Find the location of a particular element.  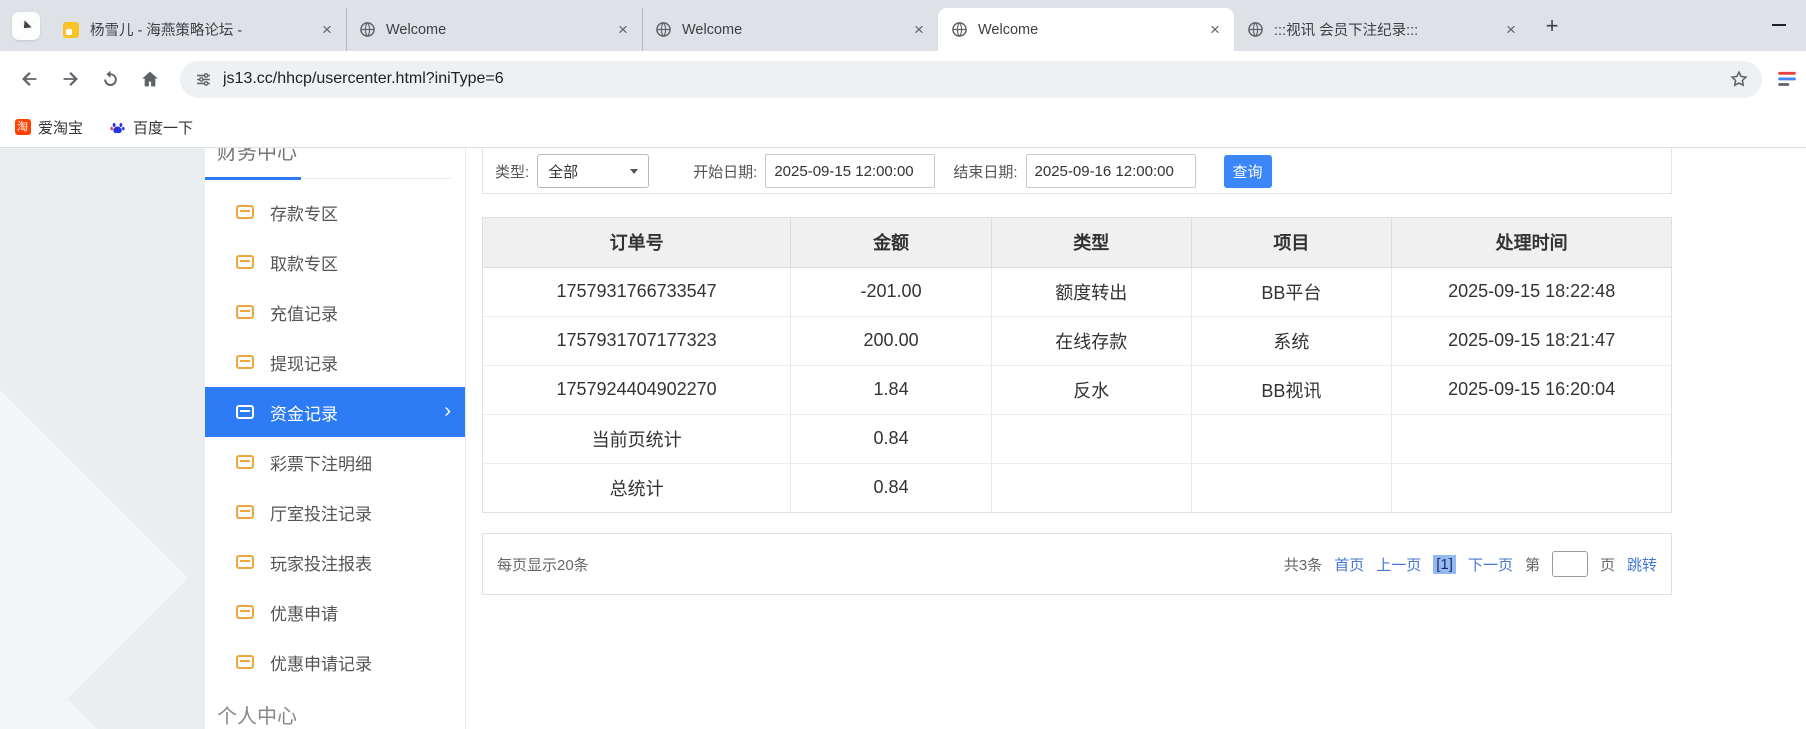

home-button is located at coordinates (150, 79).